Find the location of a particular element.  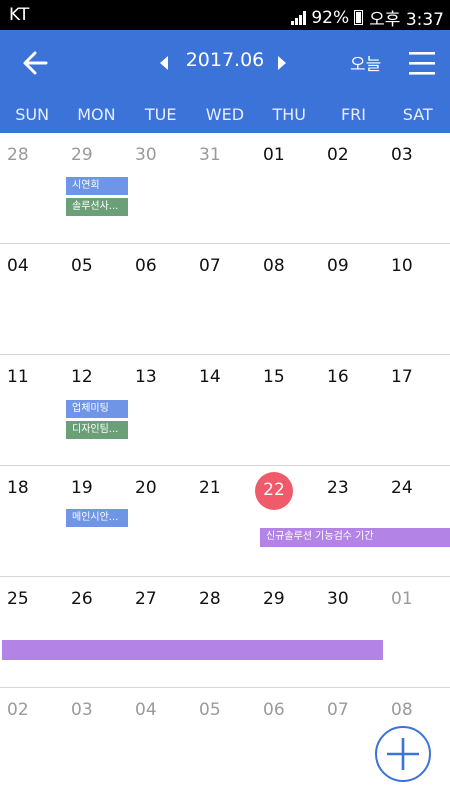

day-cell: 09 is located at coordinates (338, 266).